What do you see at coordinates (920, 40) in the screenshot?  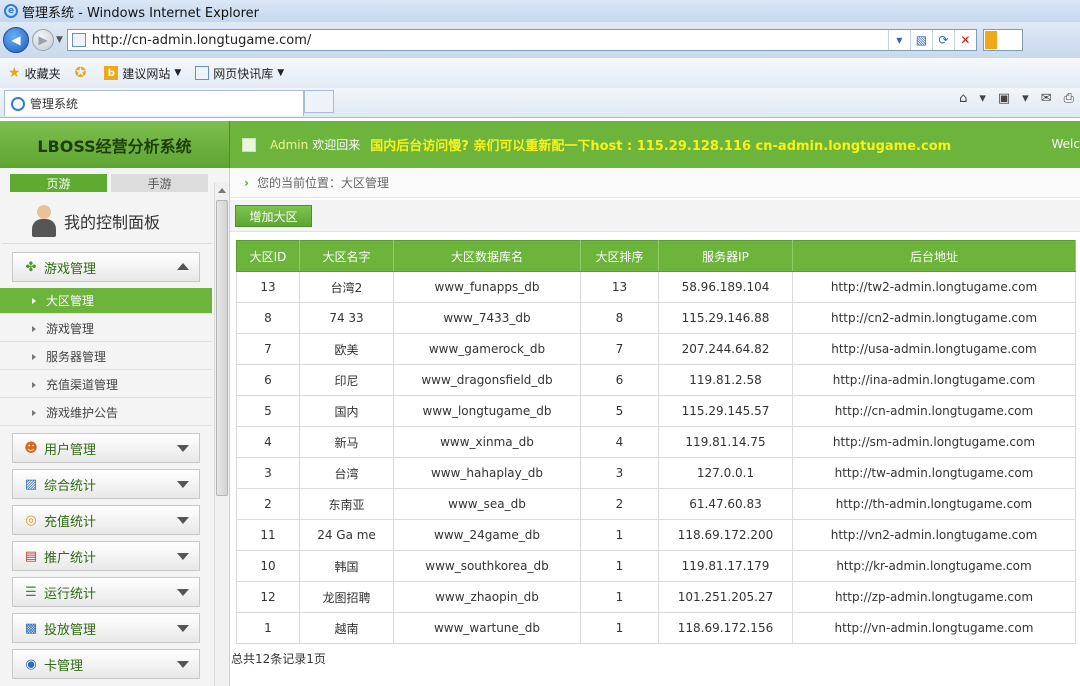 I see `compatibility-view-icon: ▧` at bounding box center [920, 40].